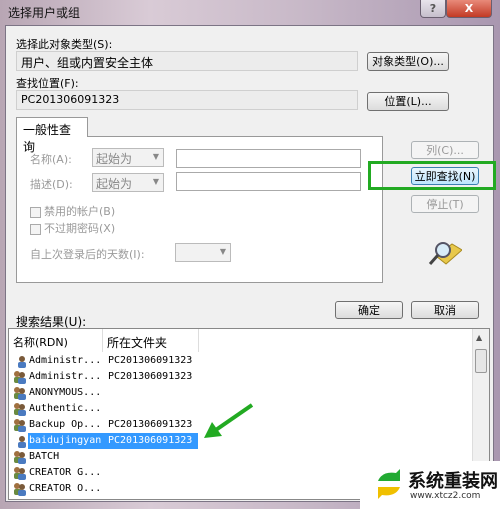 This screenshot has height=509, width=500. What do you see at coordinates (104, 457) in the screenshot?
I see `table-row: BATCH` at bounding box center [104, 457].